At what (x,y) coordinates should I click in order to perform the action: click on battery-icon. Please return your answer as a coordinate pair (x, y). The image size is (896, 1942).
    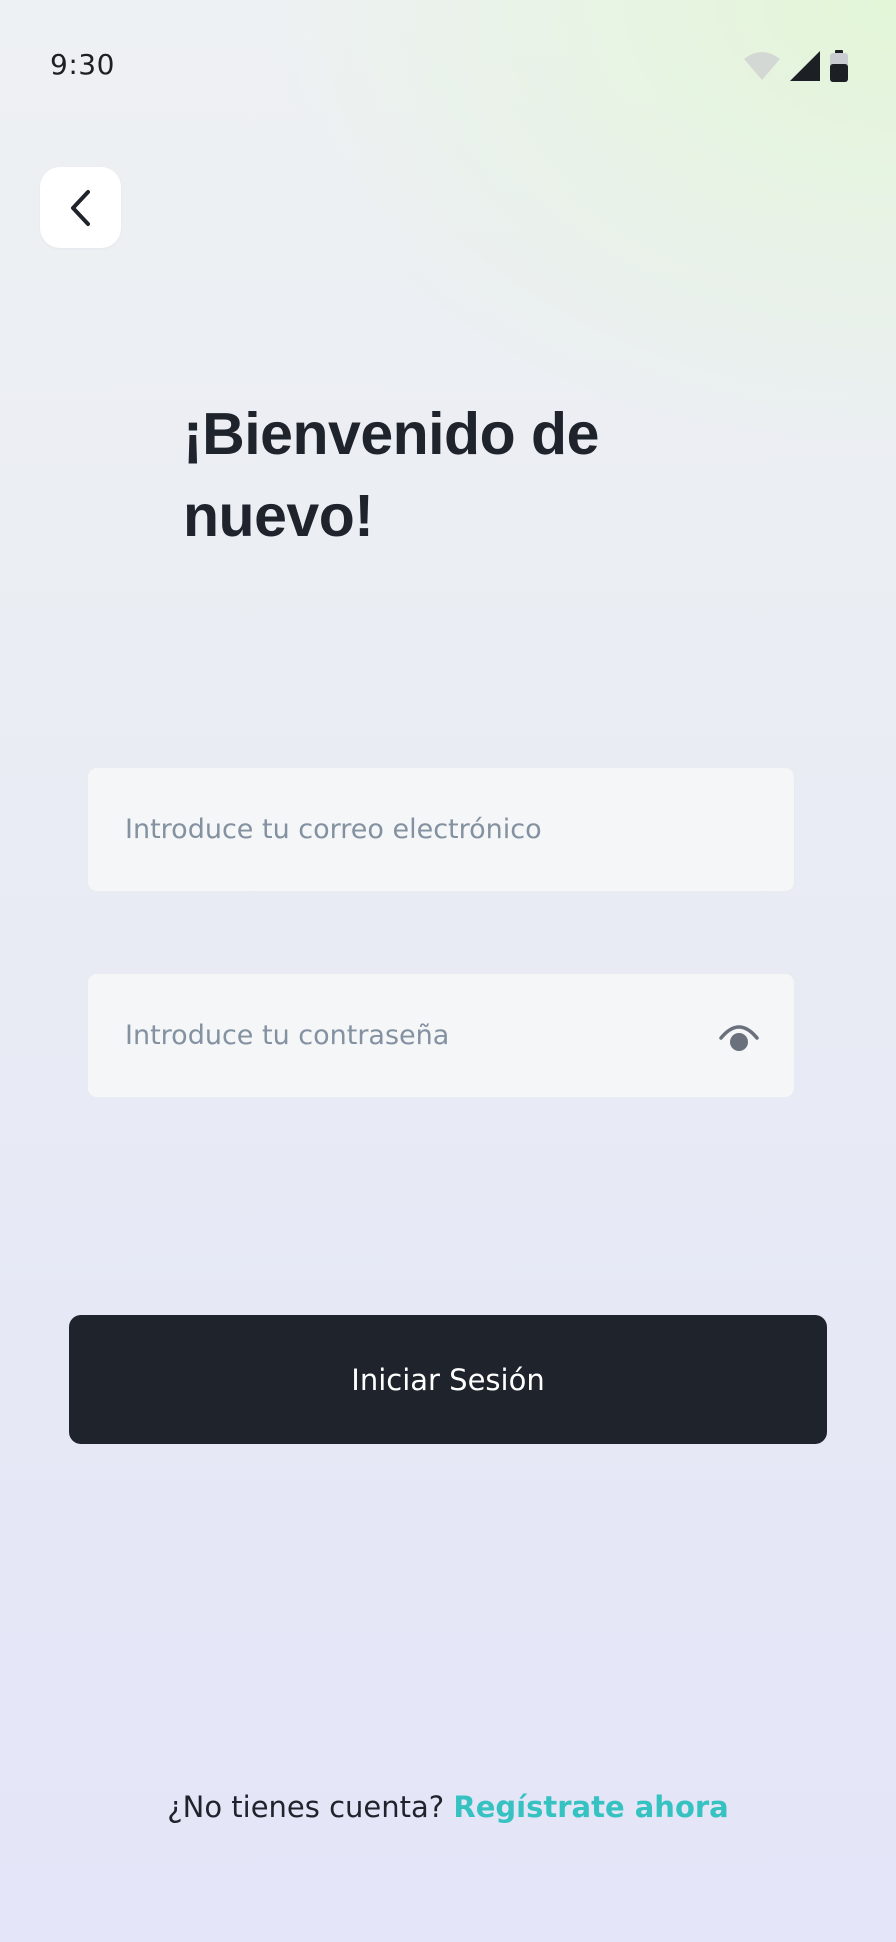
    Looking at the image, I should click on (839, 68).